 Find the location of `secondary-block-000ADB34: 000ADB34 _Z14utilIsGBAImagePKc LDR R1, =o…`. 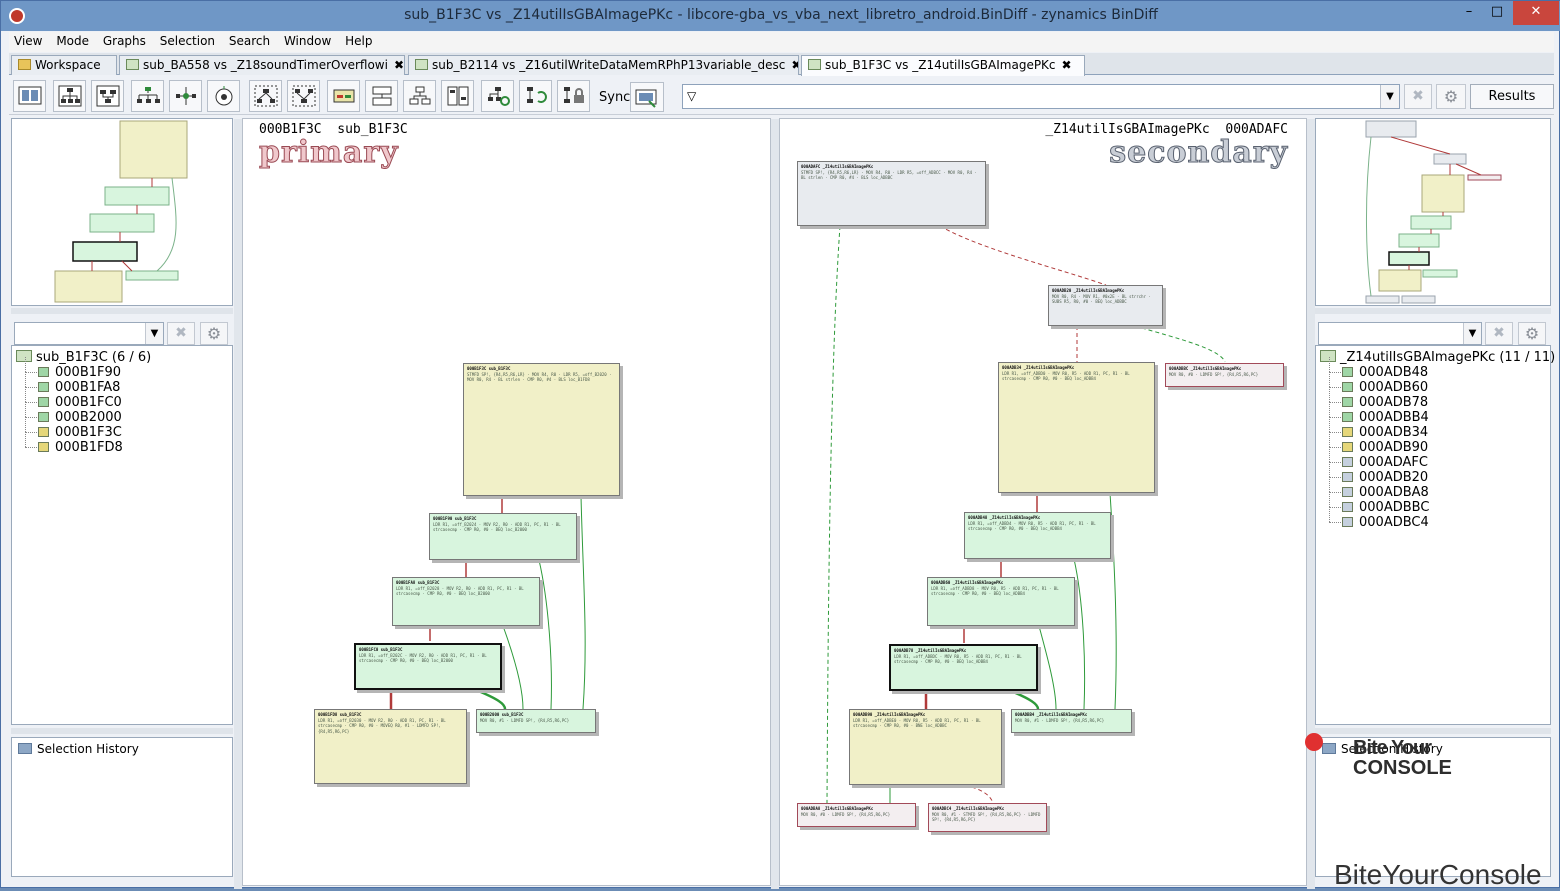

secondary-block-000ADB34: 000ADB34 _Z14utilIsGBAImagePKc LDR R1, =o… is located at coordinates (1076, 427).